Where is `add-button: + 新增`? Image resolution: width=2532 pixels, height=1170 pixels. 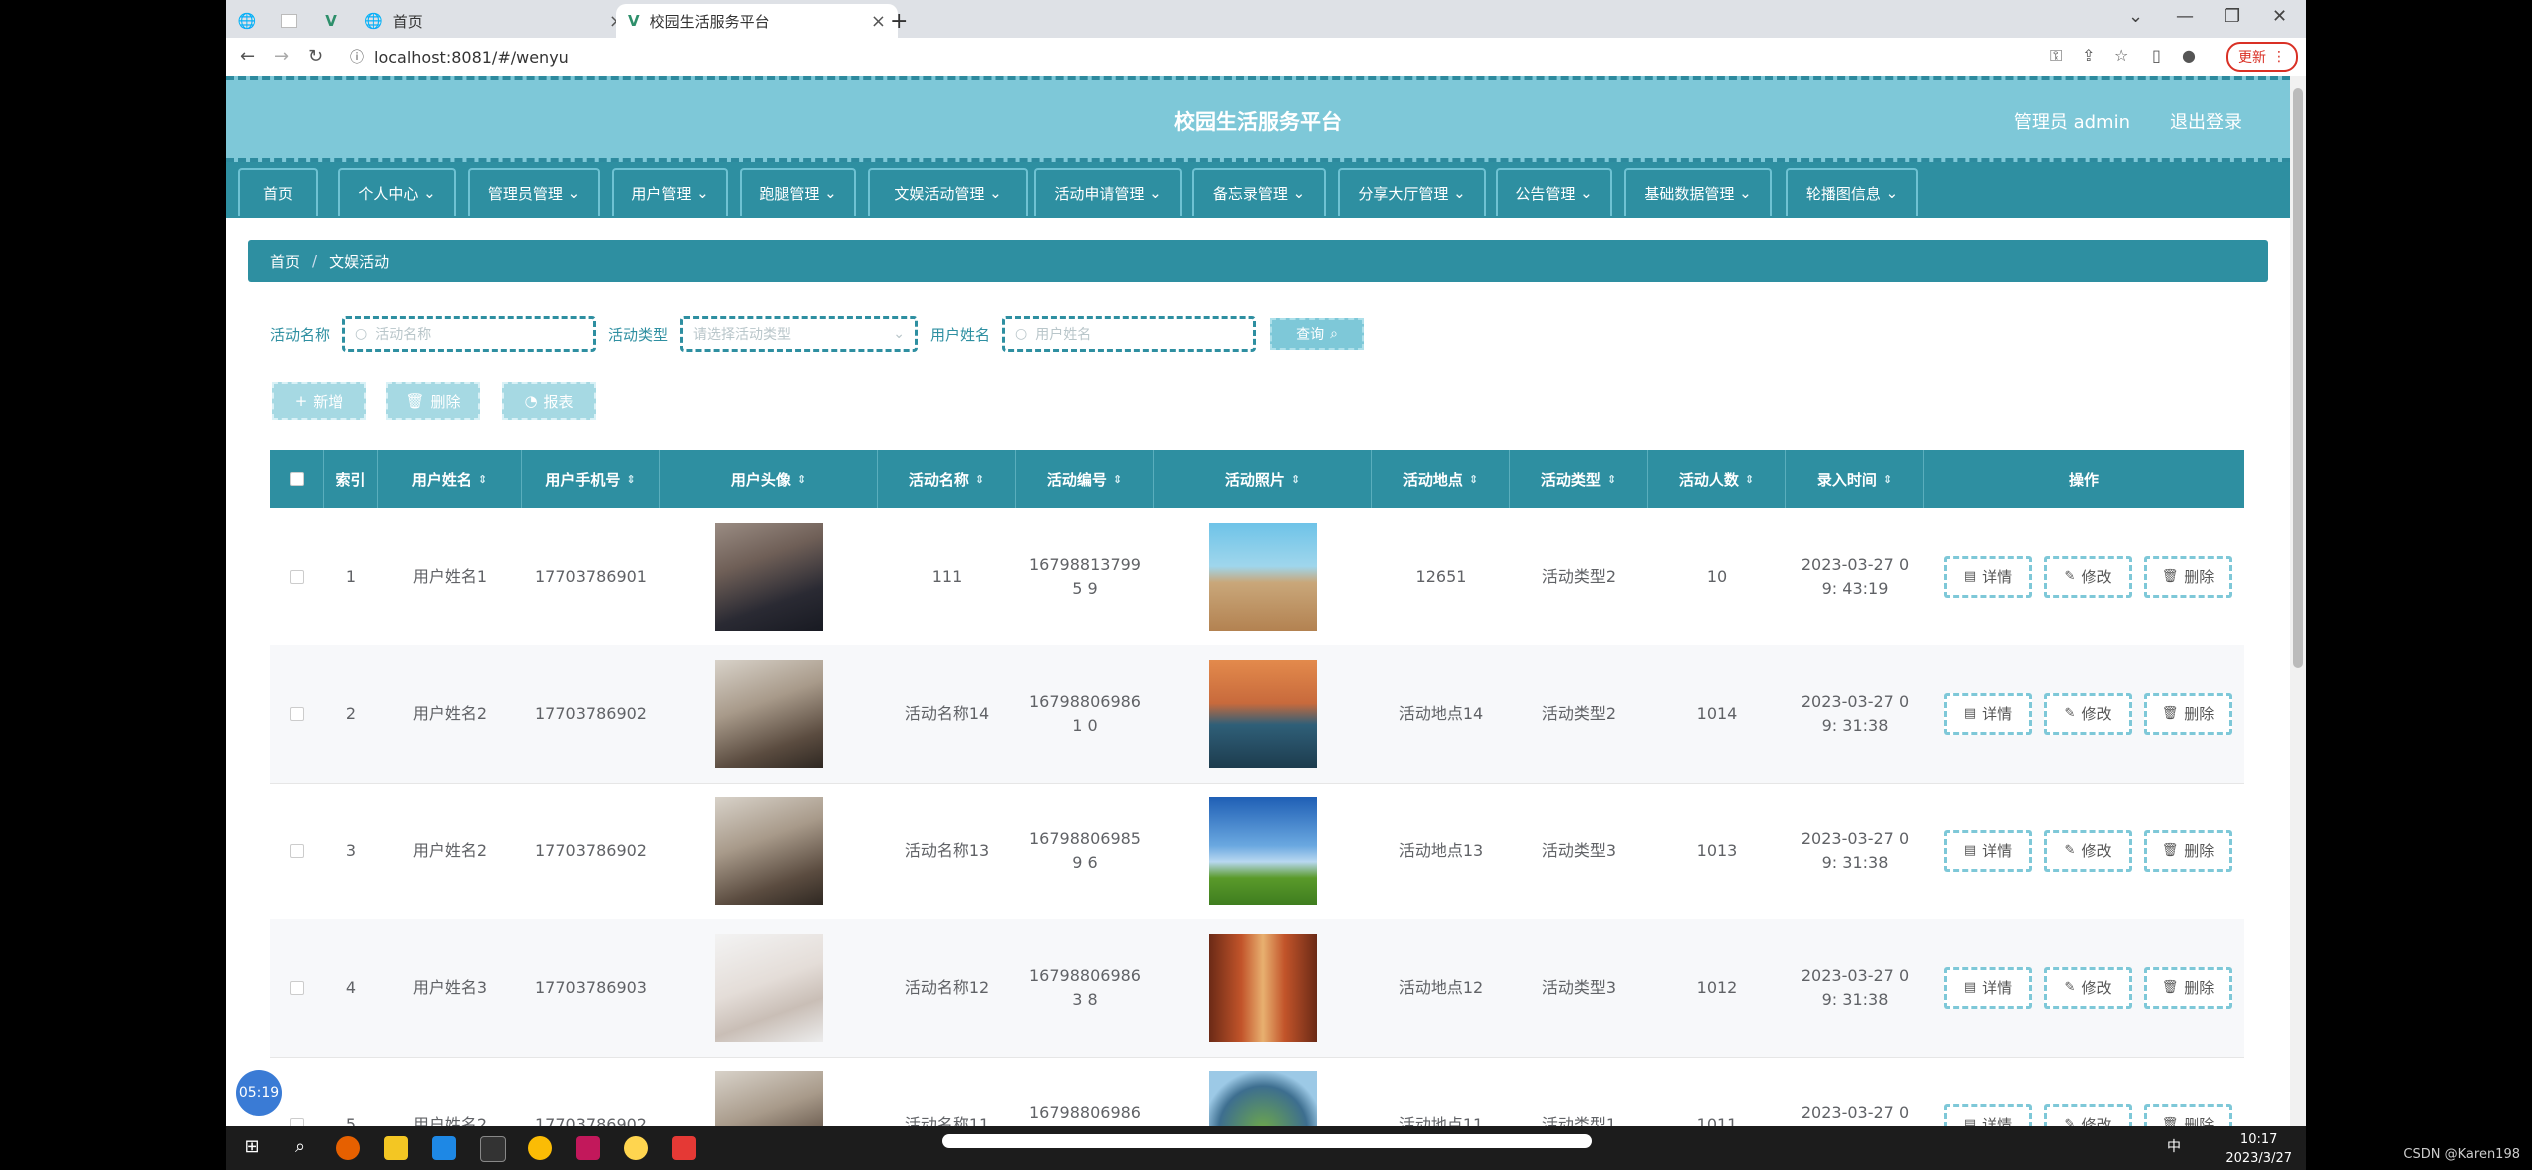 add-button: + 新增 is located at coordinates (319, 401).